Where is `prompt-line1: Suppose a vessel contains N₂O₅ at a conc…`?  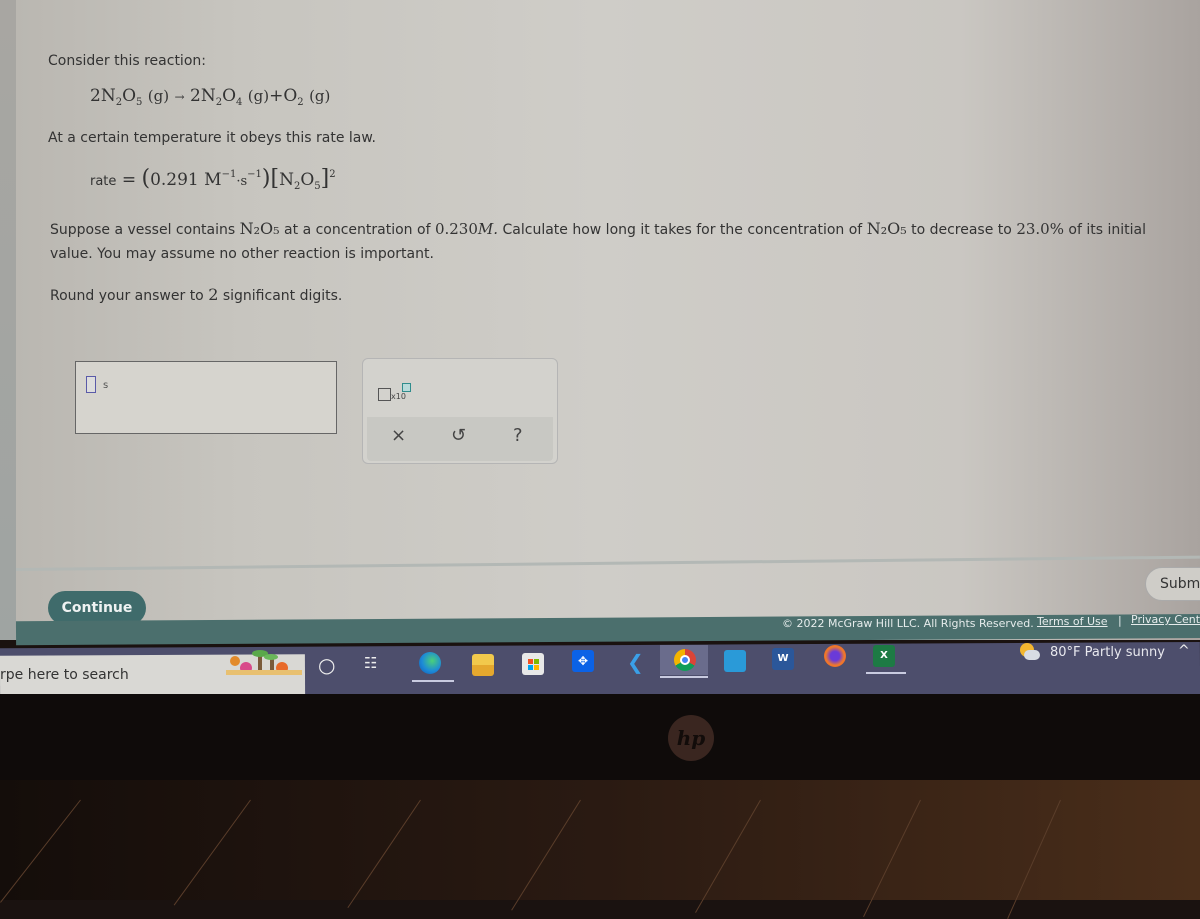
prompt-line1: Suppose a vessel contains N₂O₅ at a conc… is located at coordinates (598, 228).